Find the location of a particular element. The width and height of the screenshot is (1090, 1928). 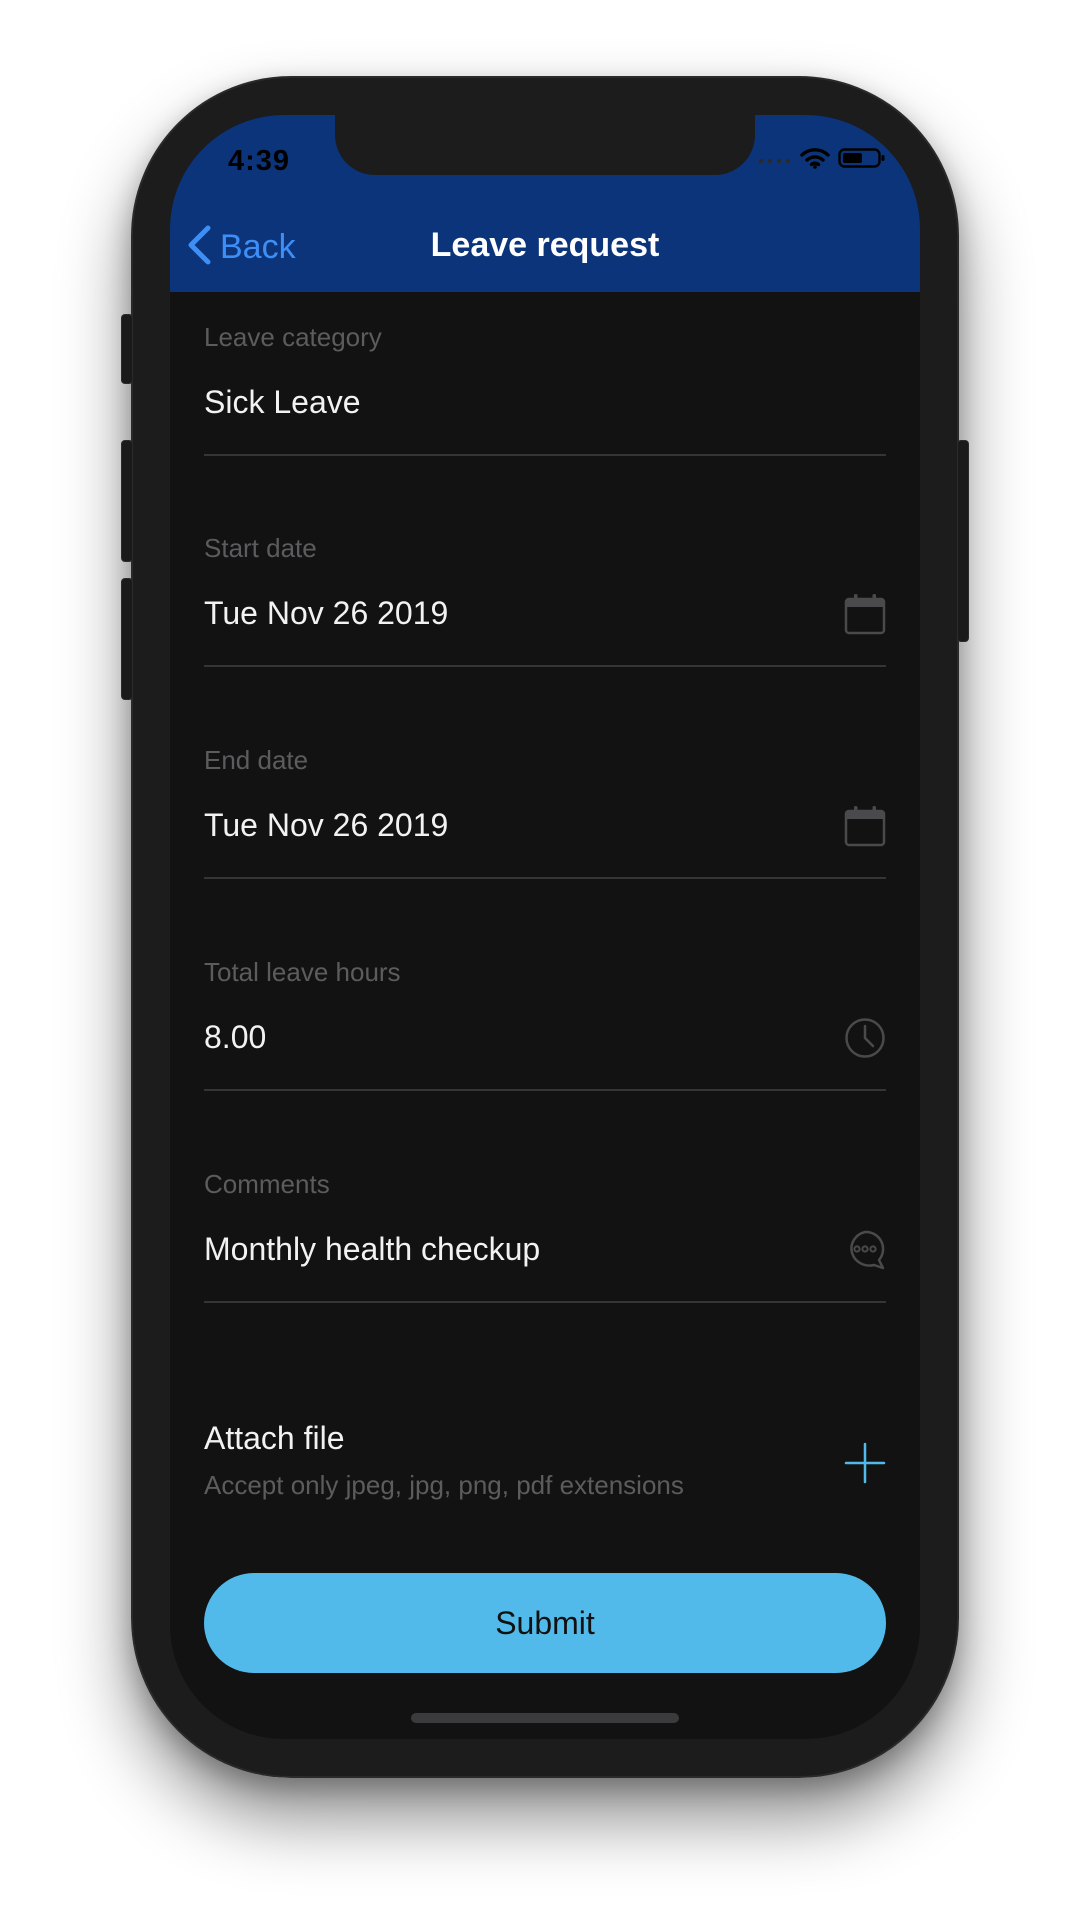

total-leave-hours-field: Total leave hours 8.00 is located at coordinates (545, 1037).